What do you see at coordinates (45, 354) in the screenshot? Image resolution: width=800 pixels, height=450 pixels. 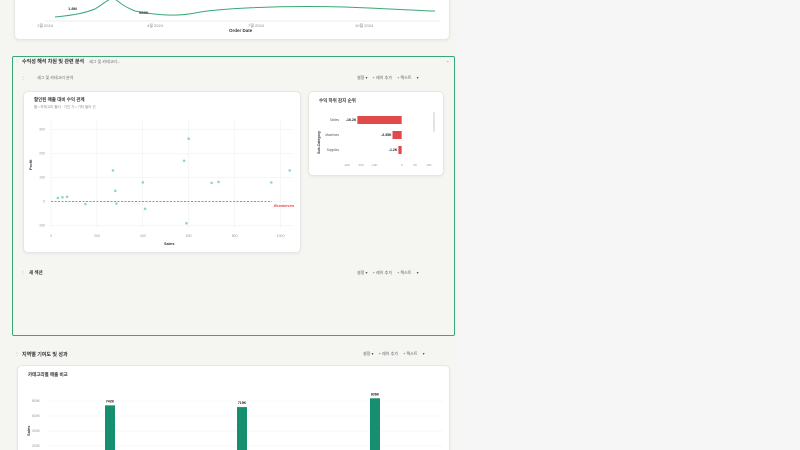 I see `section3-title: 지역별 기여도 및 성과` at bounding box center [45, 354].